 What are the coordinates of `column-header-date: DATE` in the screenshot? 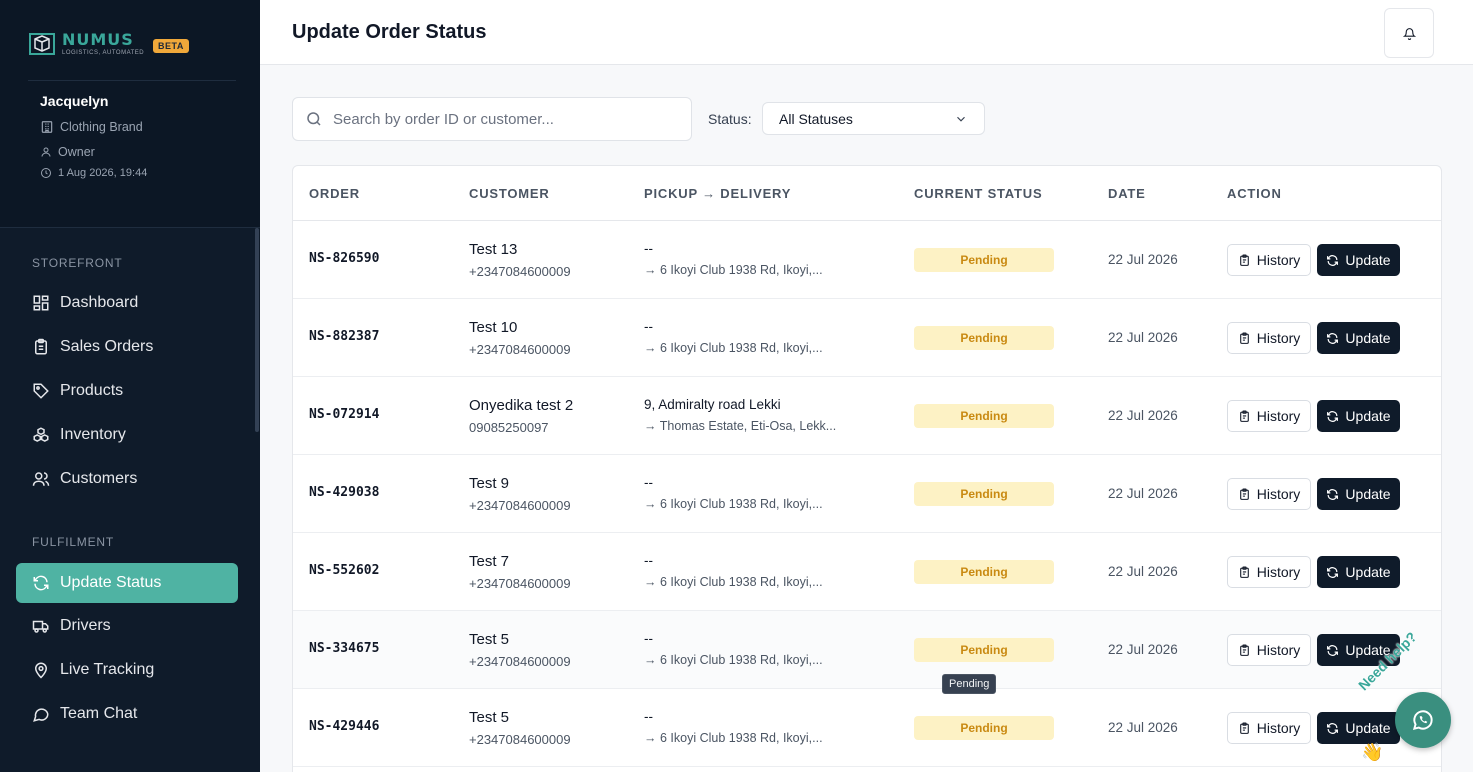 It's located at (1127, 193).